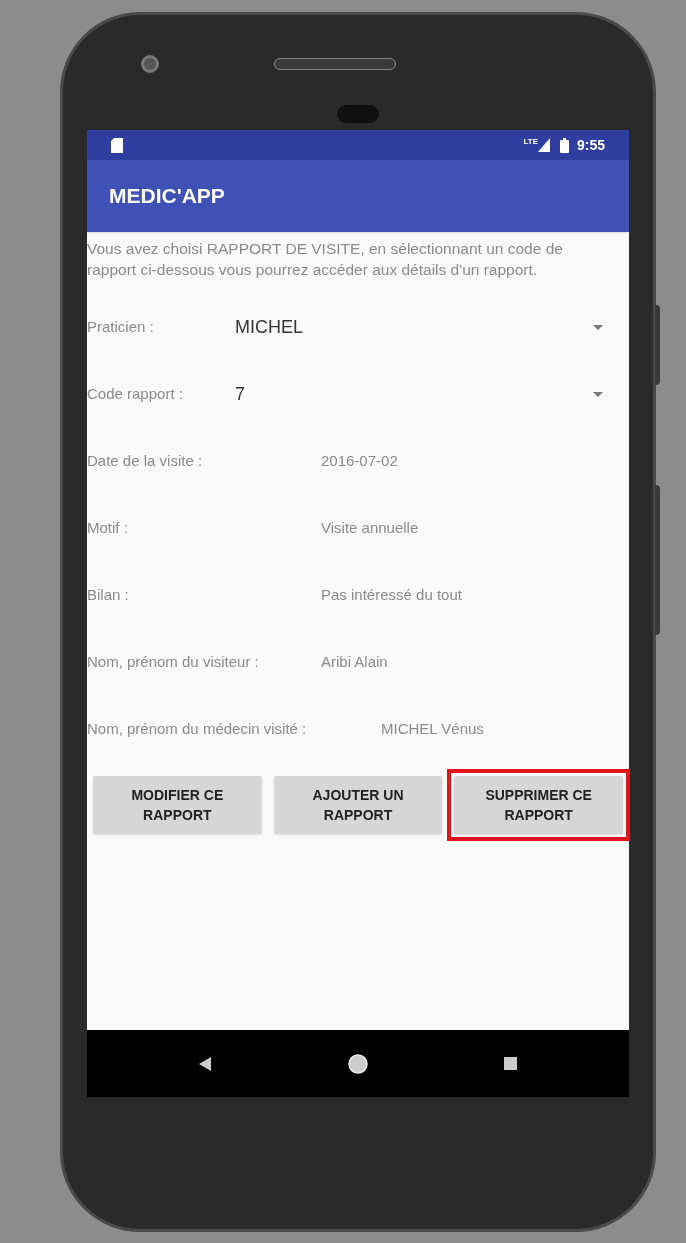  Describe the element at coordinates (167, 196) in the screenshot. I see `app-title: MEDIC'APP` at that location.